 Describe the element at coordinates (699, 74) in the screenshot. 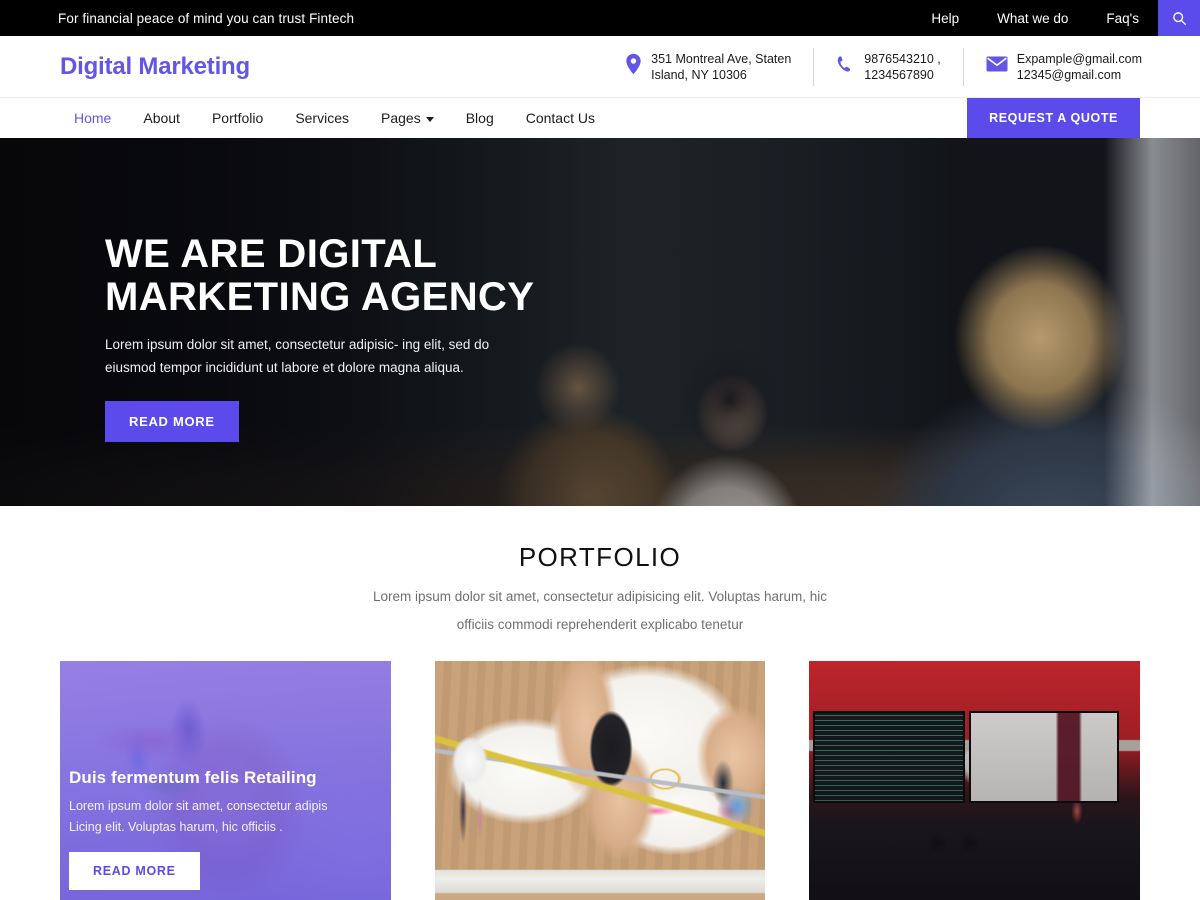

I see `contact-address-line2: Island, NY 10306` at that location.